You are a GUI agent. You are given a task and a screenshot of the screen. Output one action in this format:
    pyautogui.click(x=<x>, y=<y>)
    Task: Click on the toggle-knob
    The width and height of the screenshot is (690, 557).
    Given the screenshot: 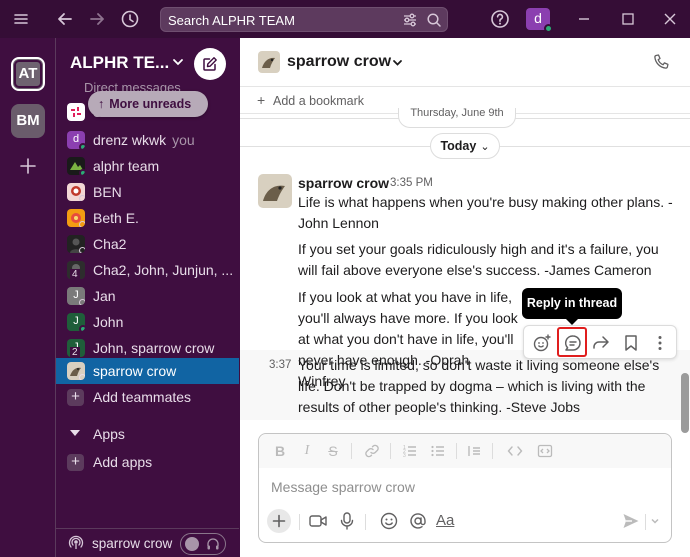 What is the action you would take?
    pyautogui.click(x=192, y=544)
    